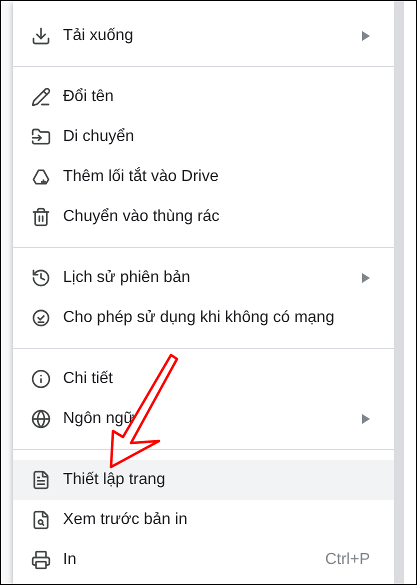  I want to click on menu-item: Thêm lối tắt vào Drive, so click(203, 177).